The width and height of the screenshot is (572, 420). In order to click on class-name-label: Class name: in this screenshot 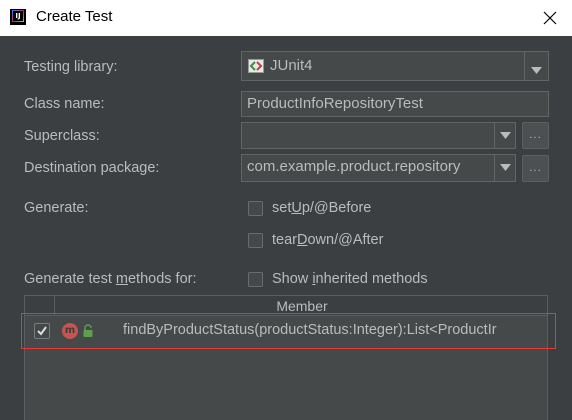, I will do `click(64, 104)`.